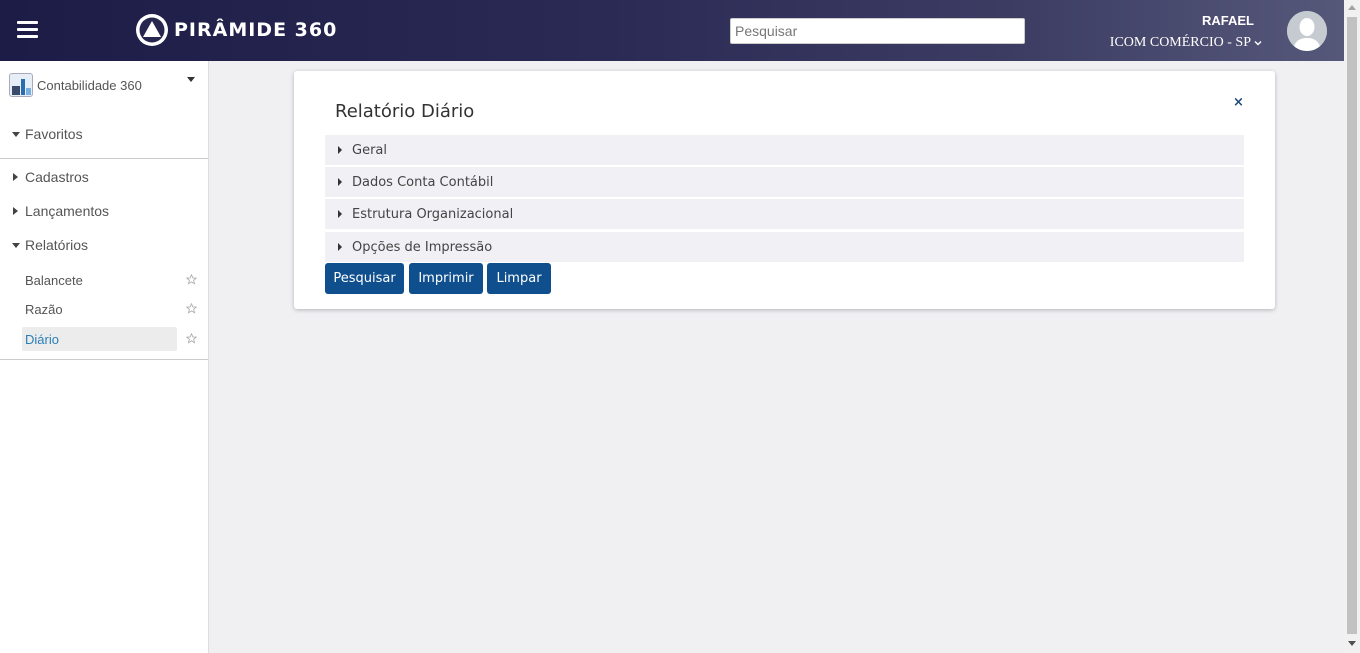 Image resolution: width=1360 pixels, height=653 pixels. I want to click on nav-favorites: Favoritos, so click(47, 134).